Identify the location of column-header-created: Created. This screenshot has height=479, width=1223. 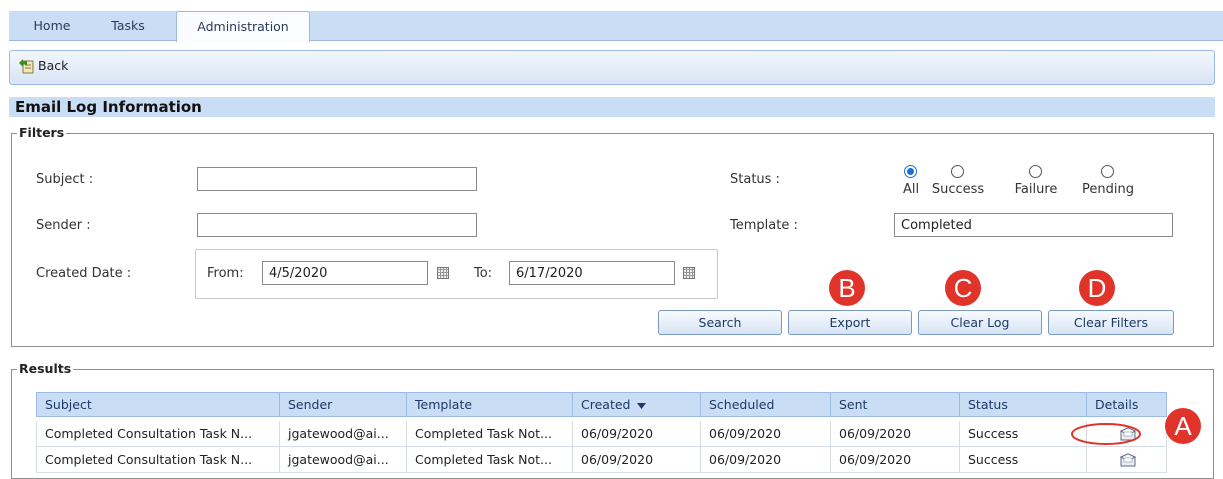
(637, 404).